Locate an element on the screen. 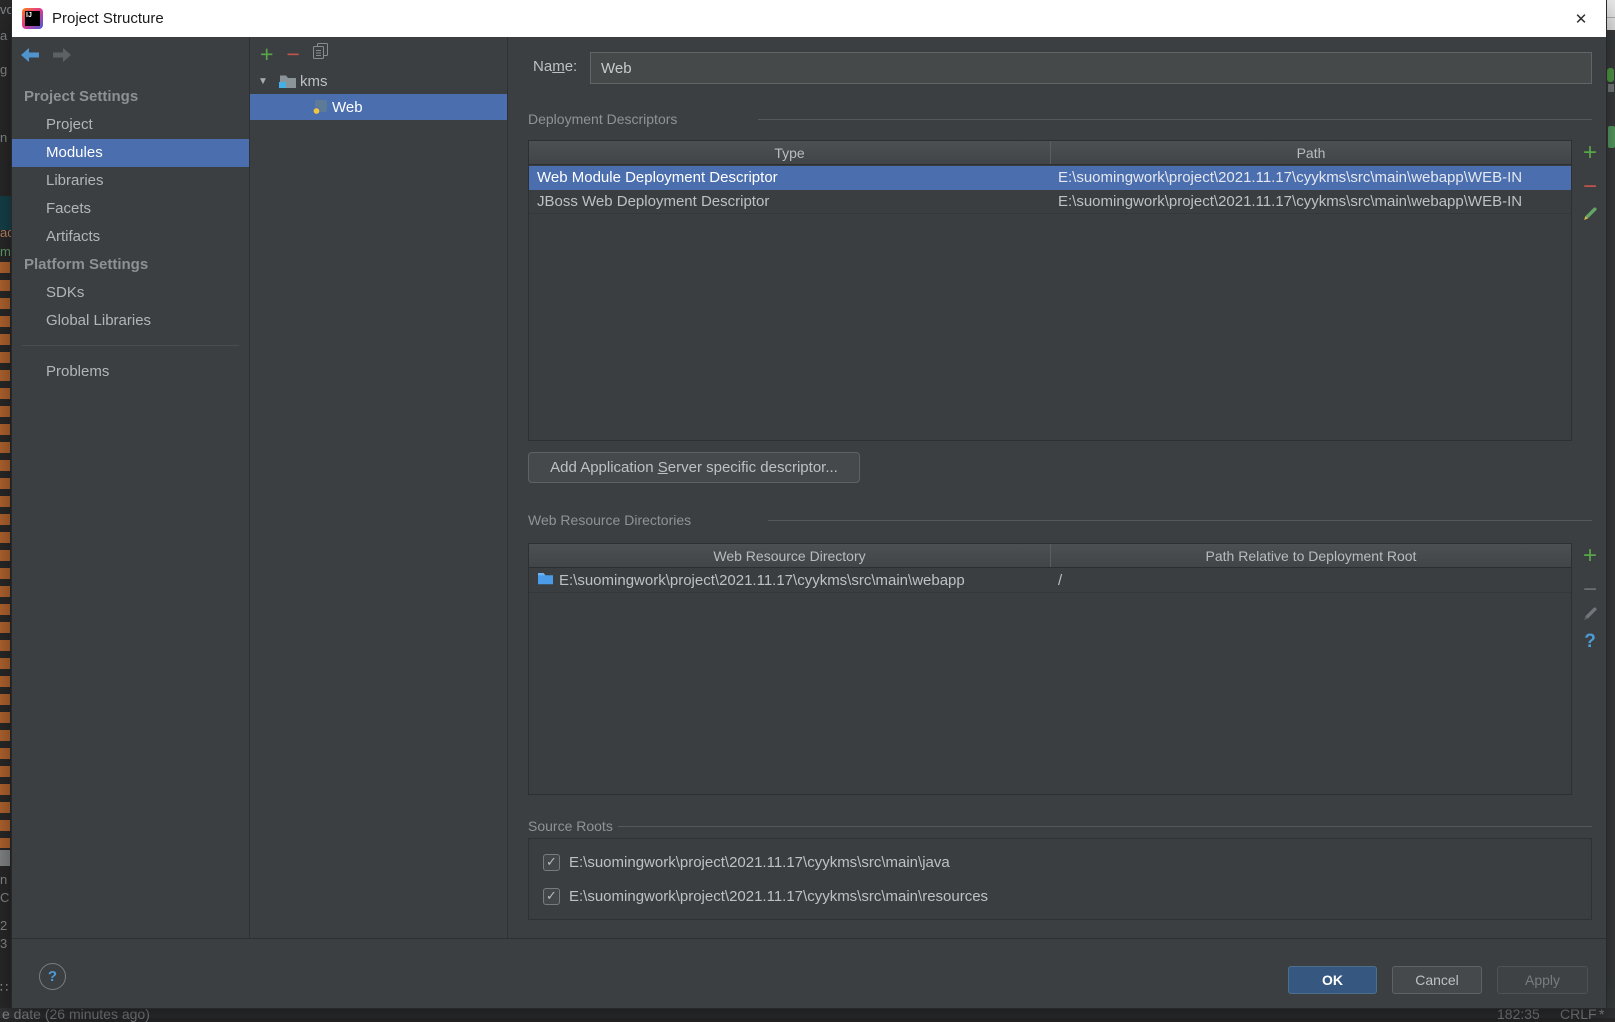  apply-button: Apply is located at coordinates (1542, 980).